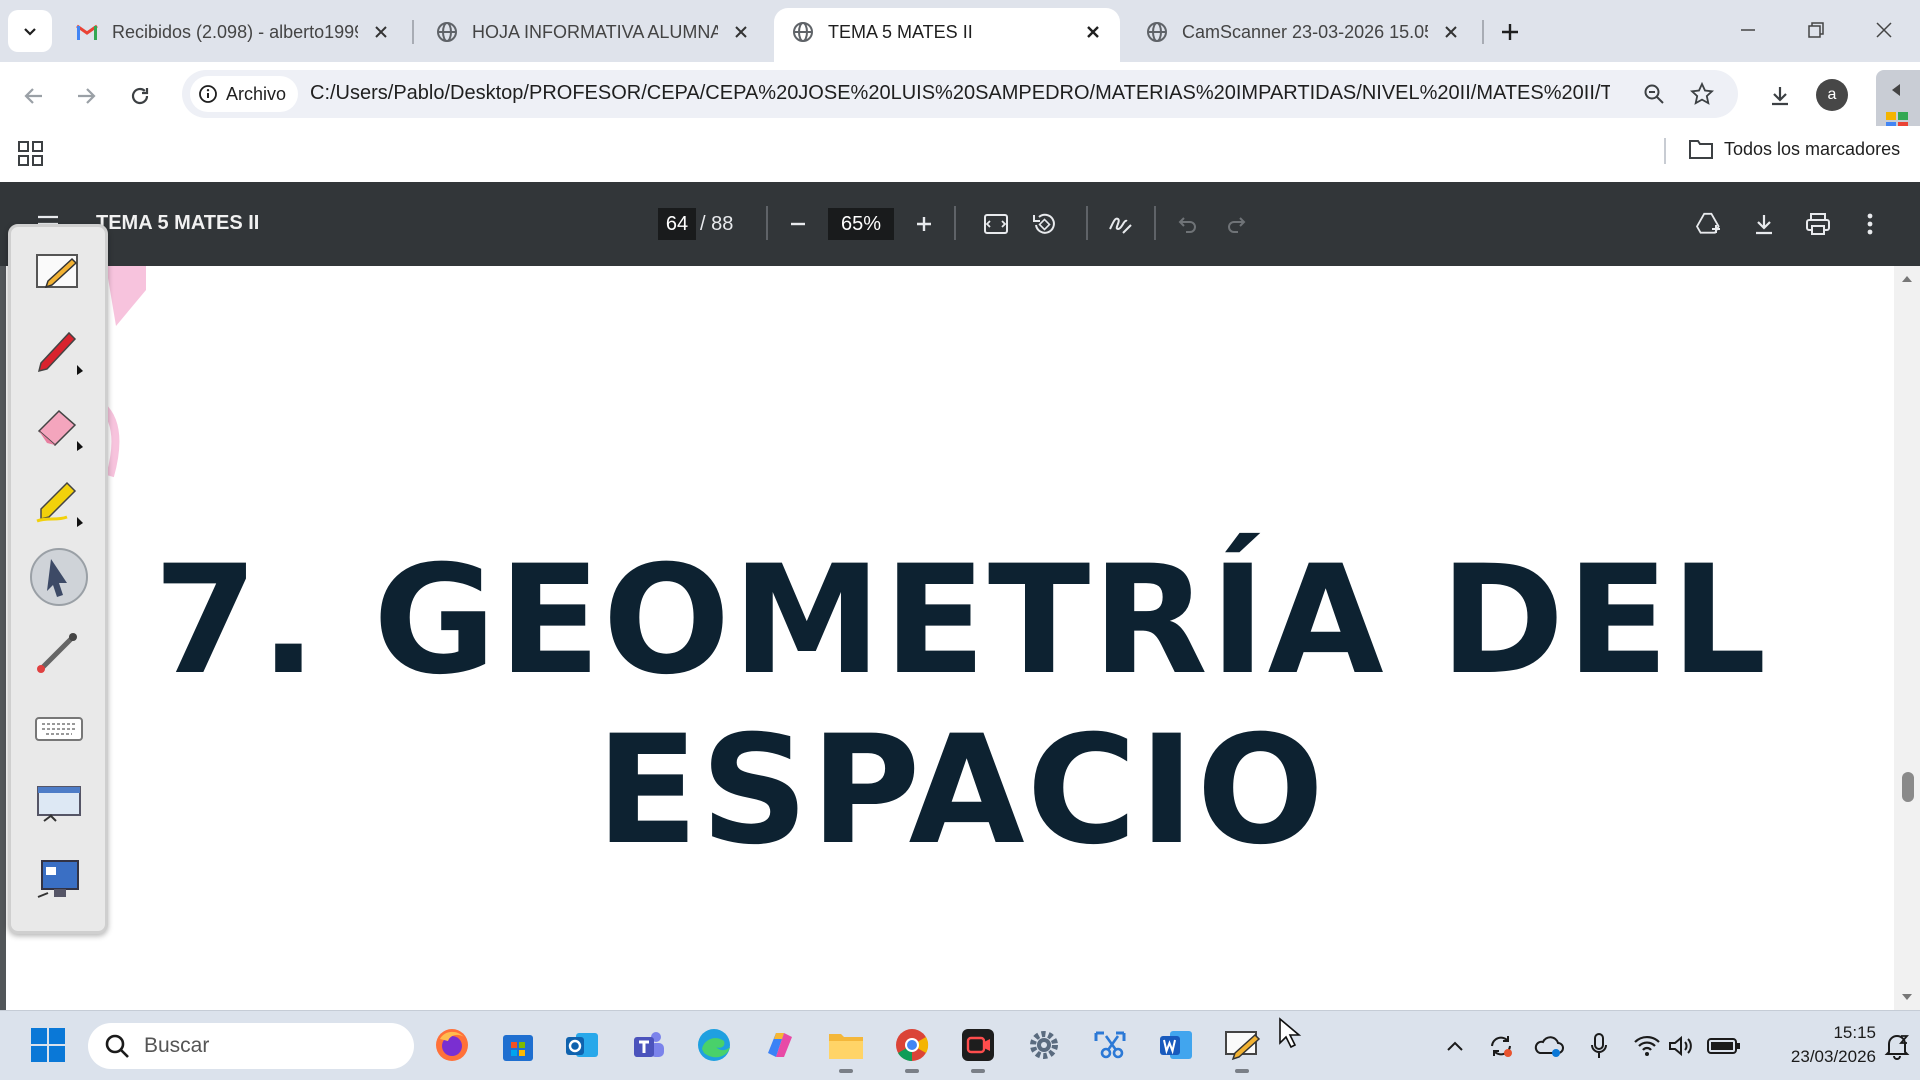 The height and width of the screenshot is (1080, 1920). I want to click on onedrive-icon, so click(1549, 1046).